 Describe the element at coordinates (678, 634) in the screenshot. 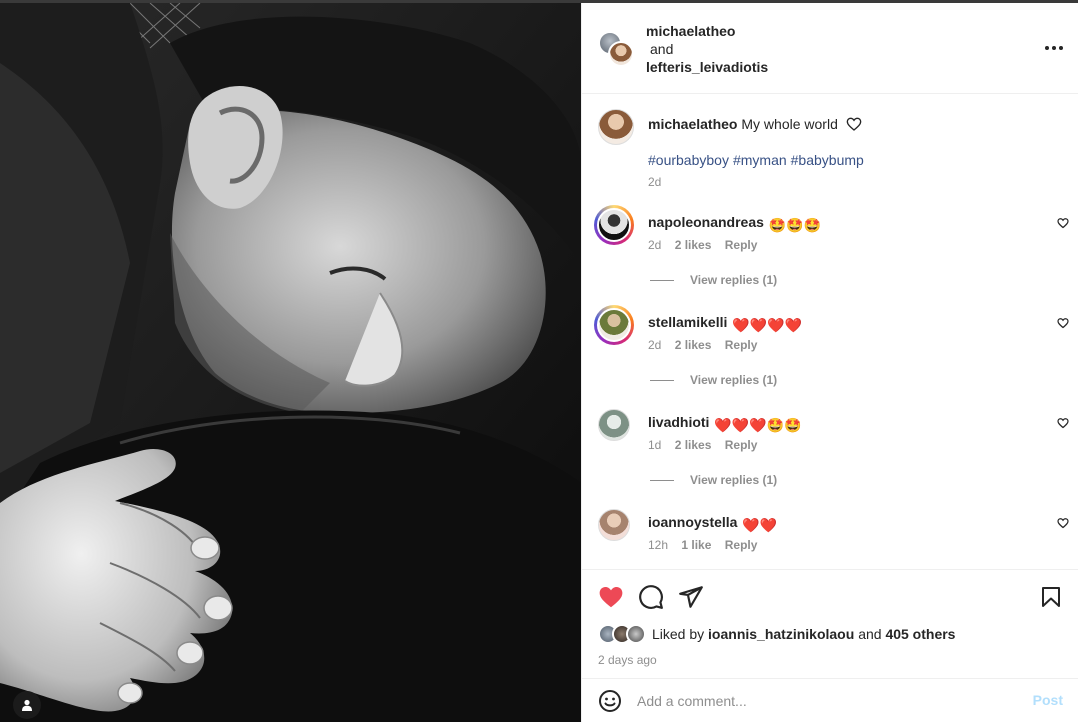

I see `liked-by-label: Liked by` at that location.